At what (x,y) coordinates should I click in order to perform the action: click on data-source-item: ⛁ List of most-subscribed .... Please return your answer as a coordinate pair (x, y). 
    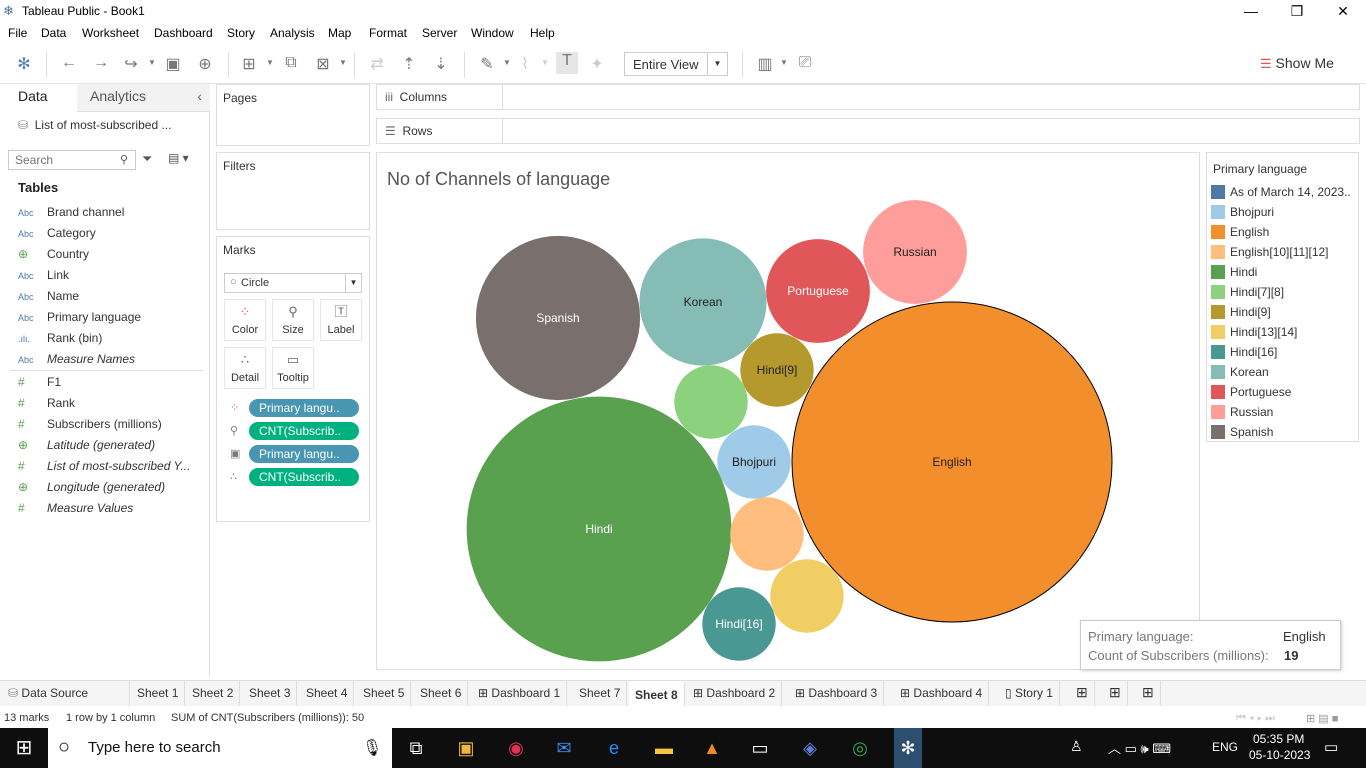
    Looking at the image, I should click on (94, 125).